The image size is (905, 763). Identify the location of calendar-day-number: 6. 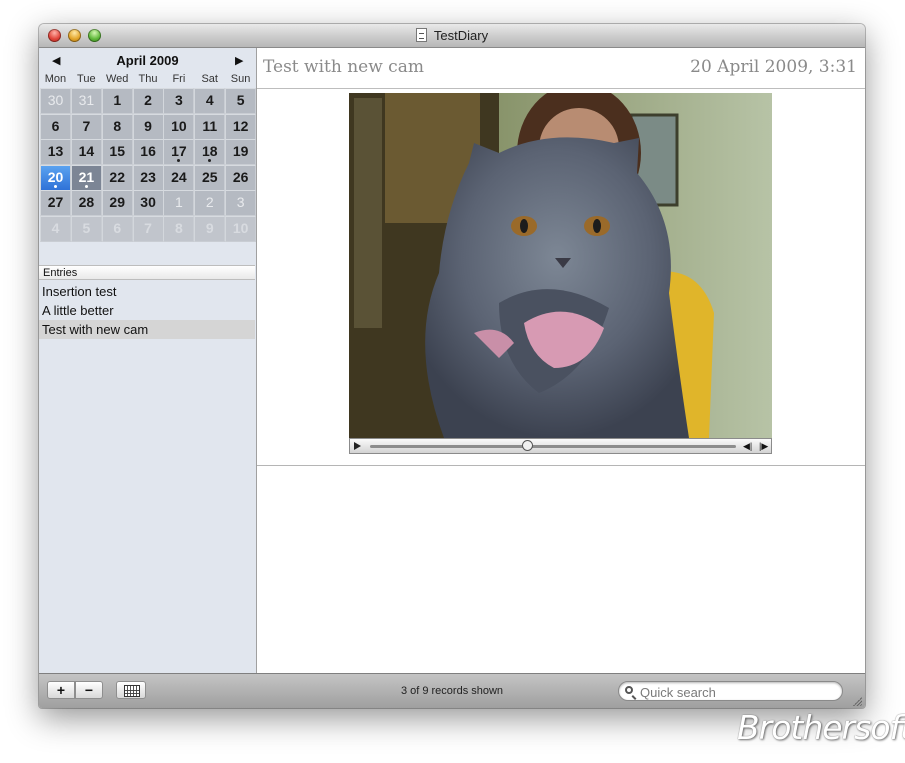
(117, 227).